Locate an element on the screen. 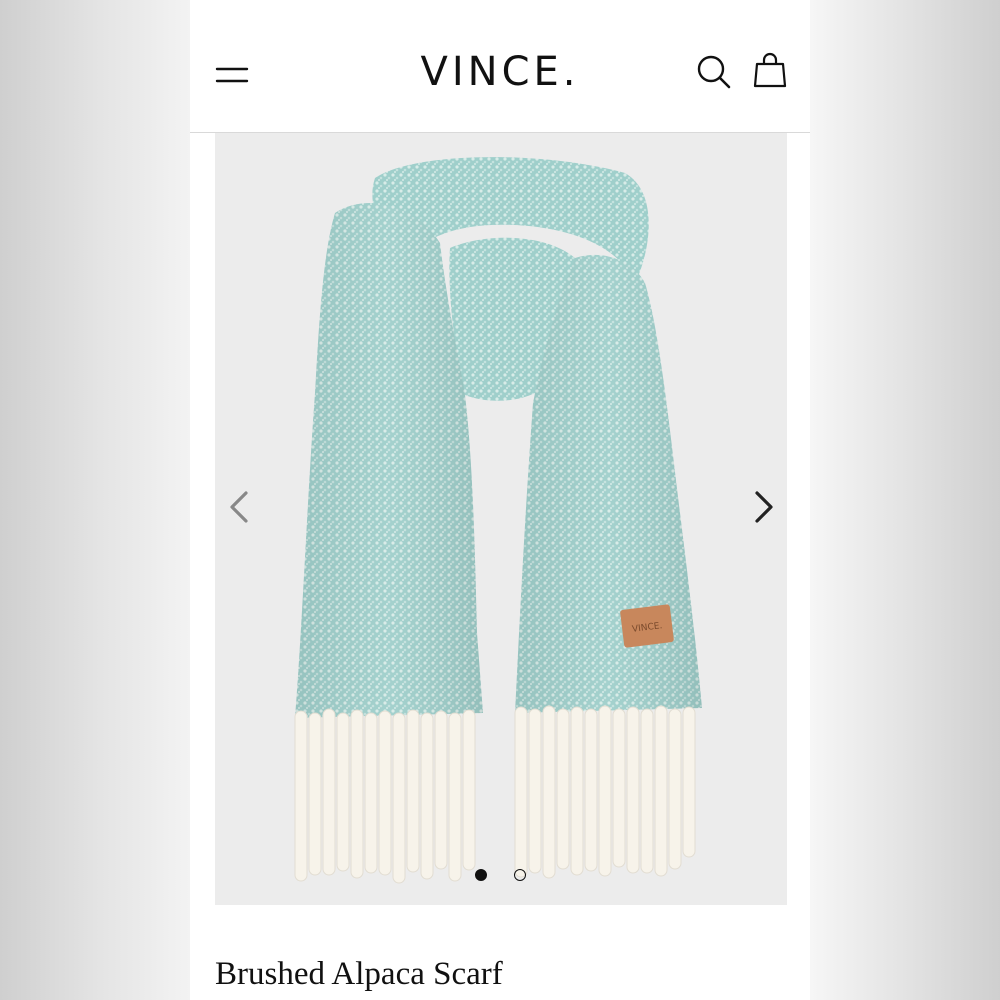  carousel-dot is located at coordinates (520, 875).